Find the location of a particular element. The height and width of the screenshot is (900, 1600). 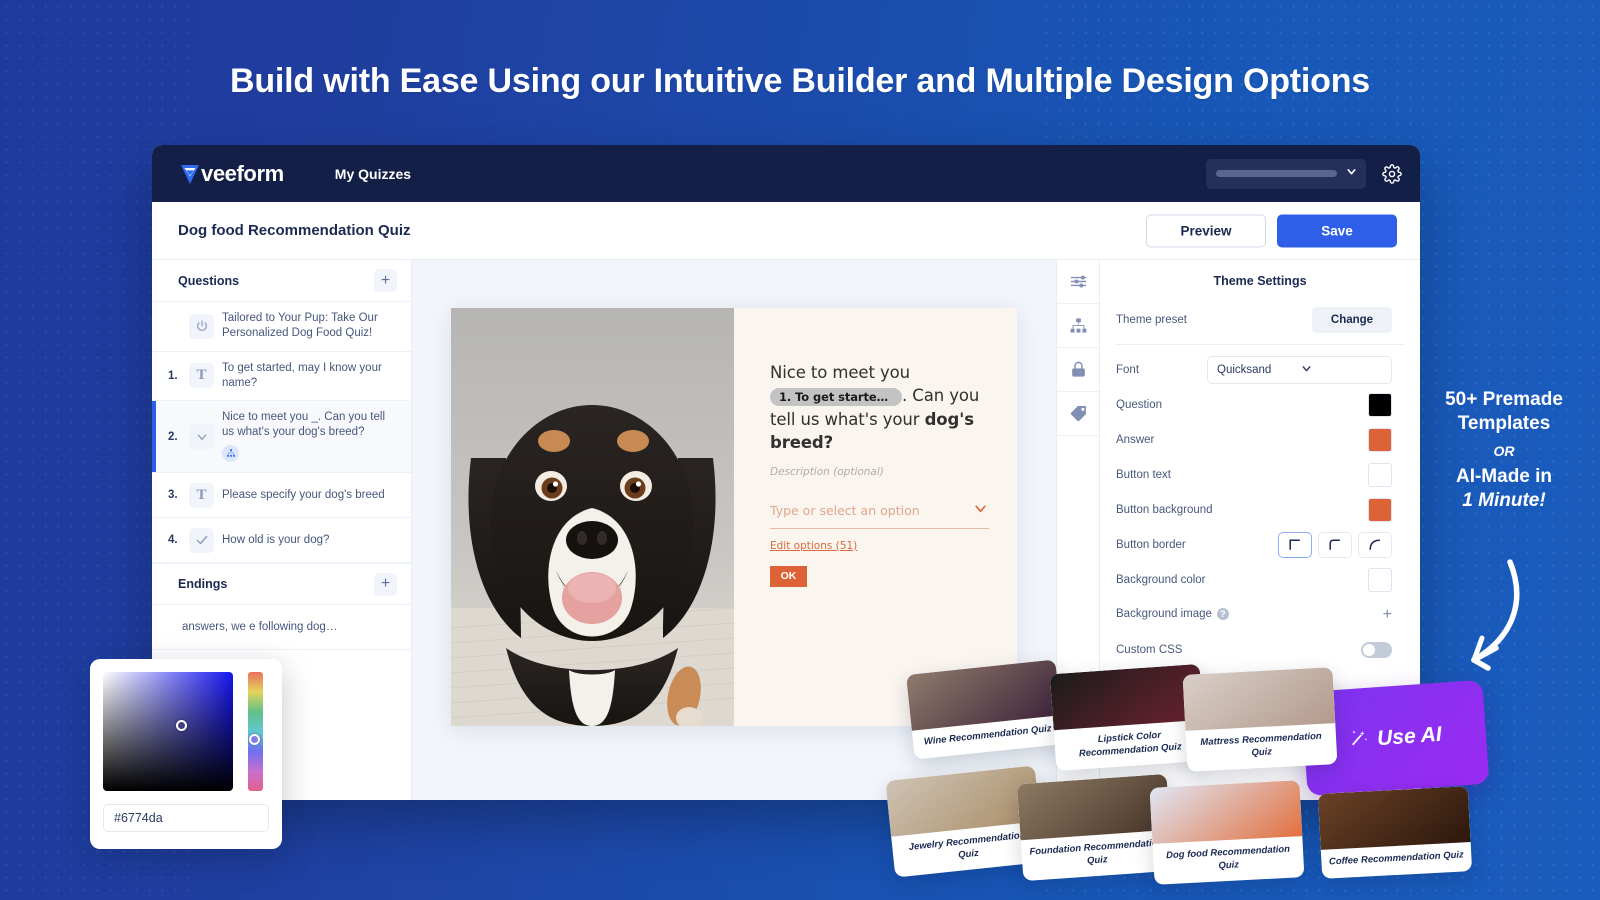

button-text-color-row: Button text is located at coordinates (1260, 474).